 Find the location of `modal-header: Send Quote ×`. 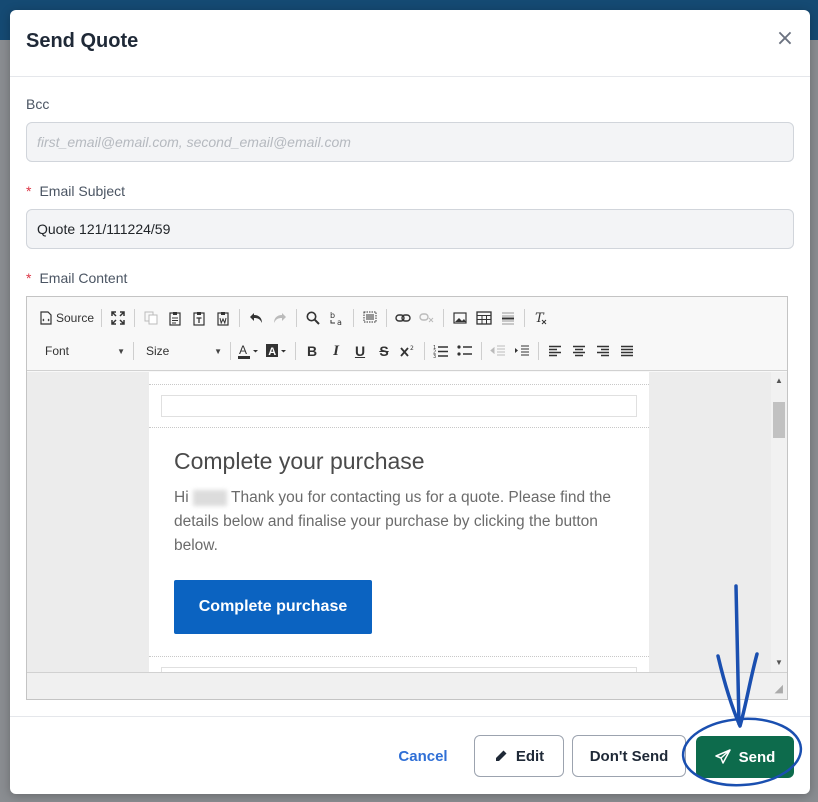

modal-header: Send Quote × is located at coordinates (410, 43).